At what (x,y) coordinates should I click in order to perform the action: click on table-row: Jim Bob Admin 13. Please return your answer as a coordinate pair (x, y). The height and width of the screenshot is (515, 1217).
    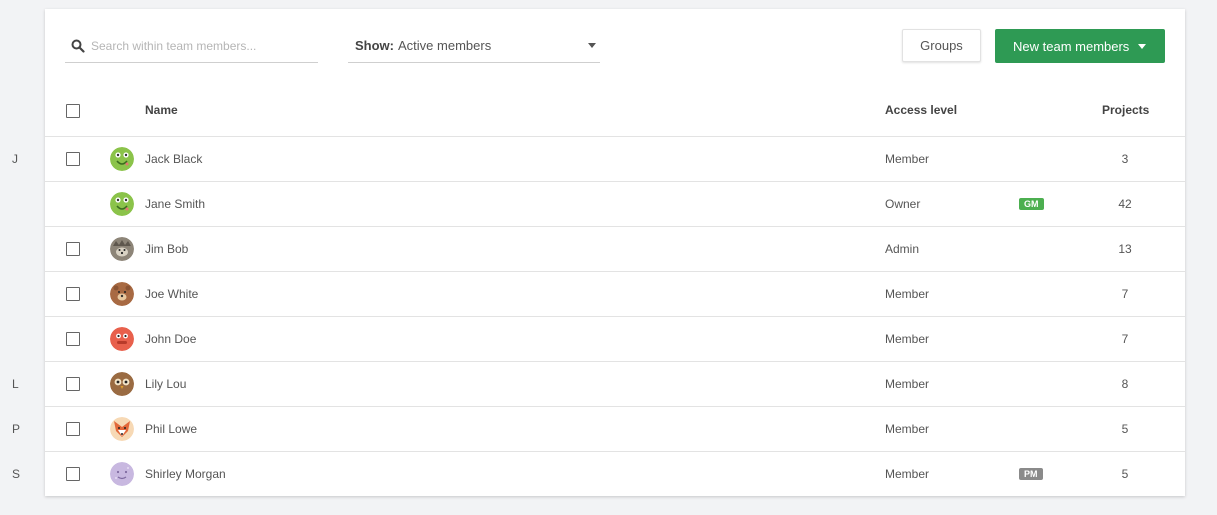
    Looking at the image, I should click on (615, 249).